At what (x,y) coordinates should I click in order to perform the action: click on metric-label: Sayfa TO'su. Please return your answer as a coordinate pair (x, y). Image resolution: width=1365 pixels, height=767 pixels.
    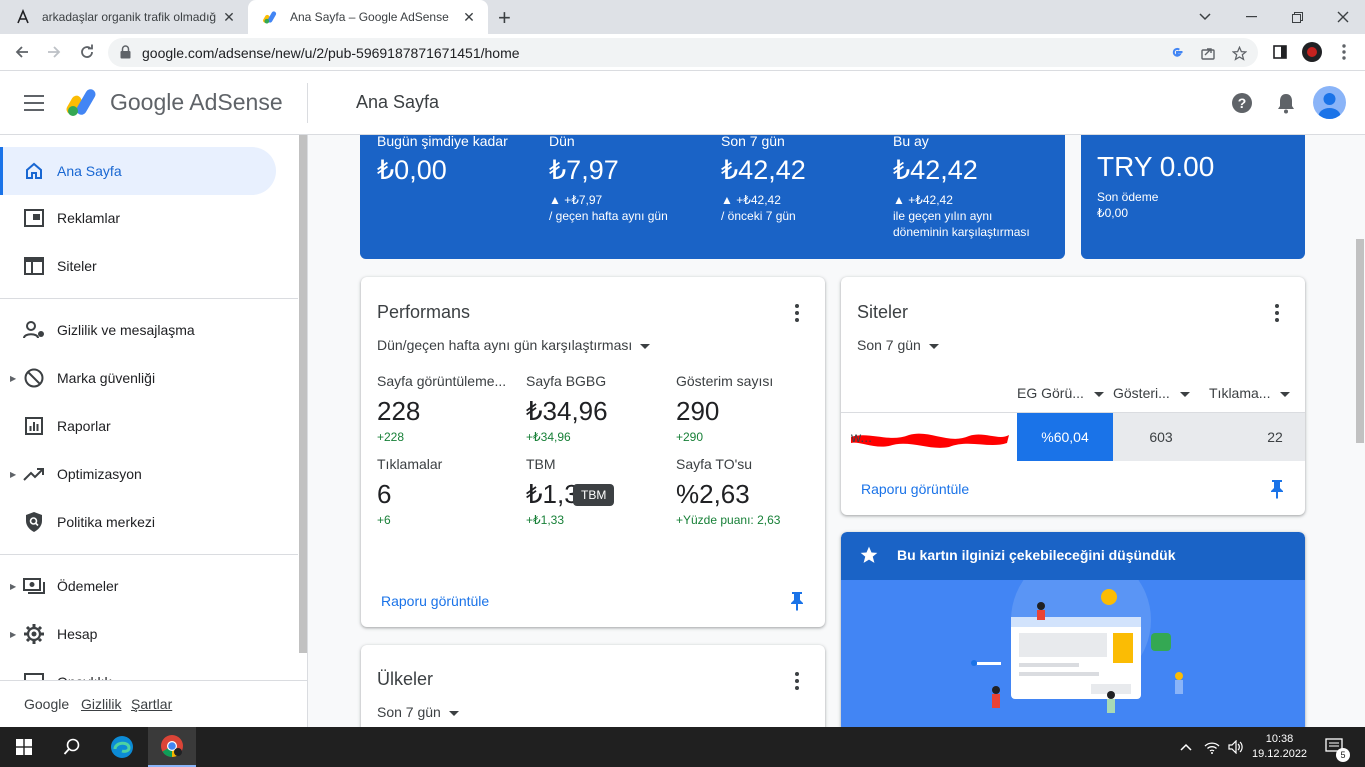
    Looking at the image, I should click on (714, 464).